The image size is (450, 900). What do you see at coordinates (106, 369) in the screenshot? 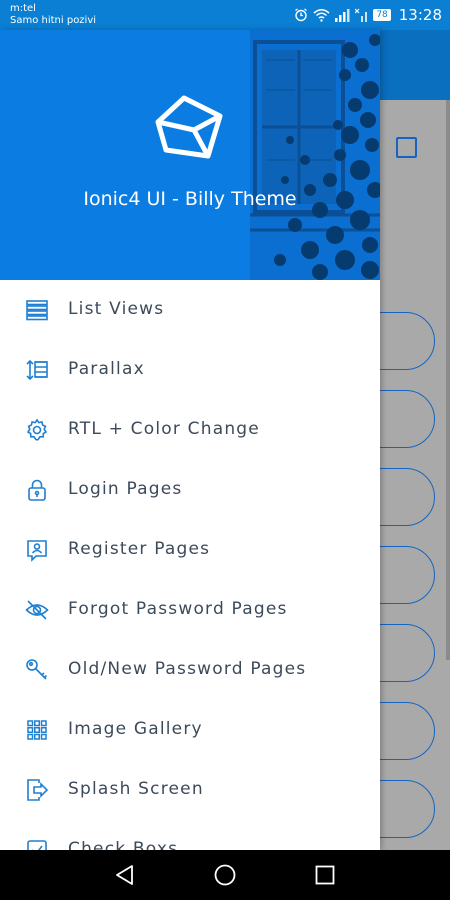
I see `menu-item-label: Parallax` at bounding box center [106, 369].